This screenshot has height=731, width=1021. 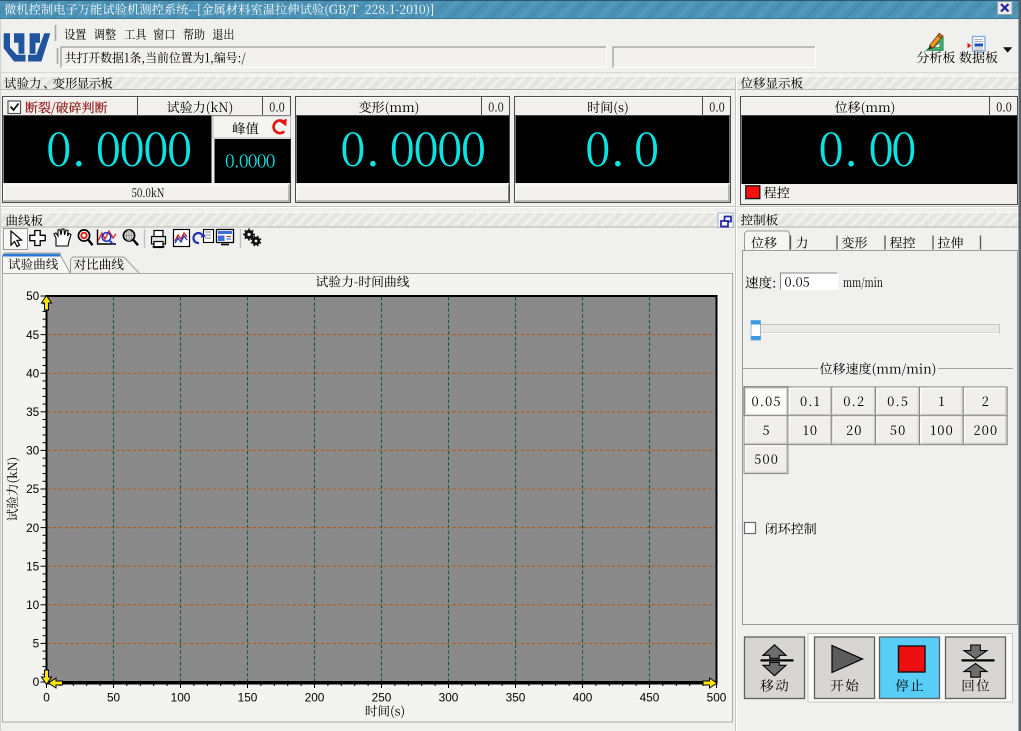 I want to click on svg-text: 25, so click(x=33, y=489).